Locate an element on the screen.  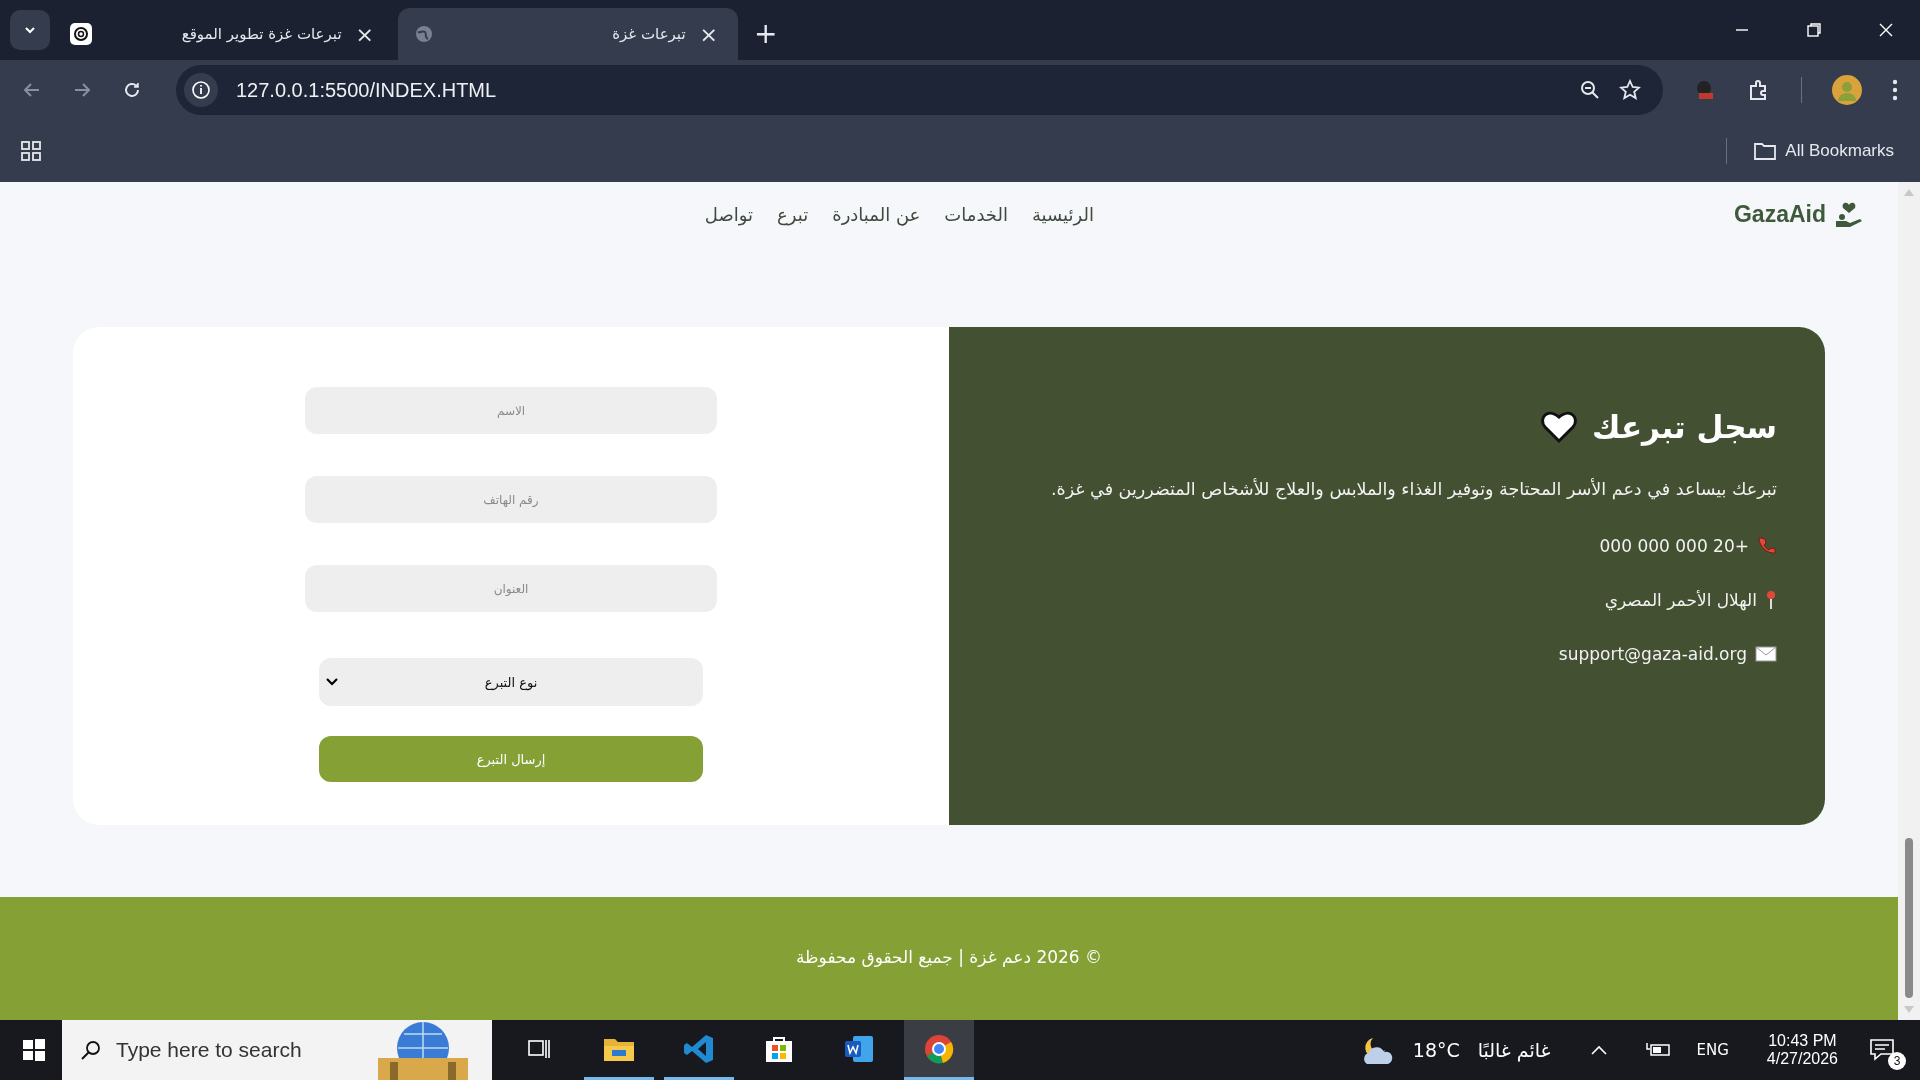
nav-link: تواصل is located at coordinates (729, 214).